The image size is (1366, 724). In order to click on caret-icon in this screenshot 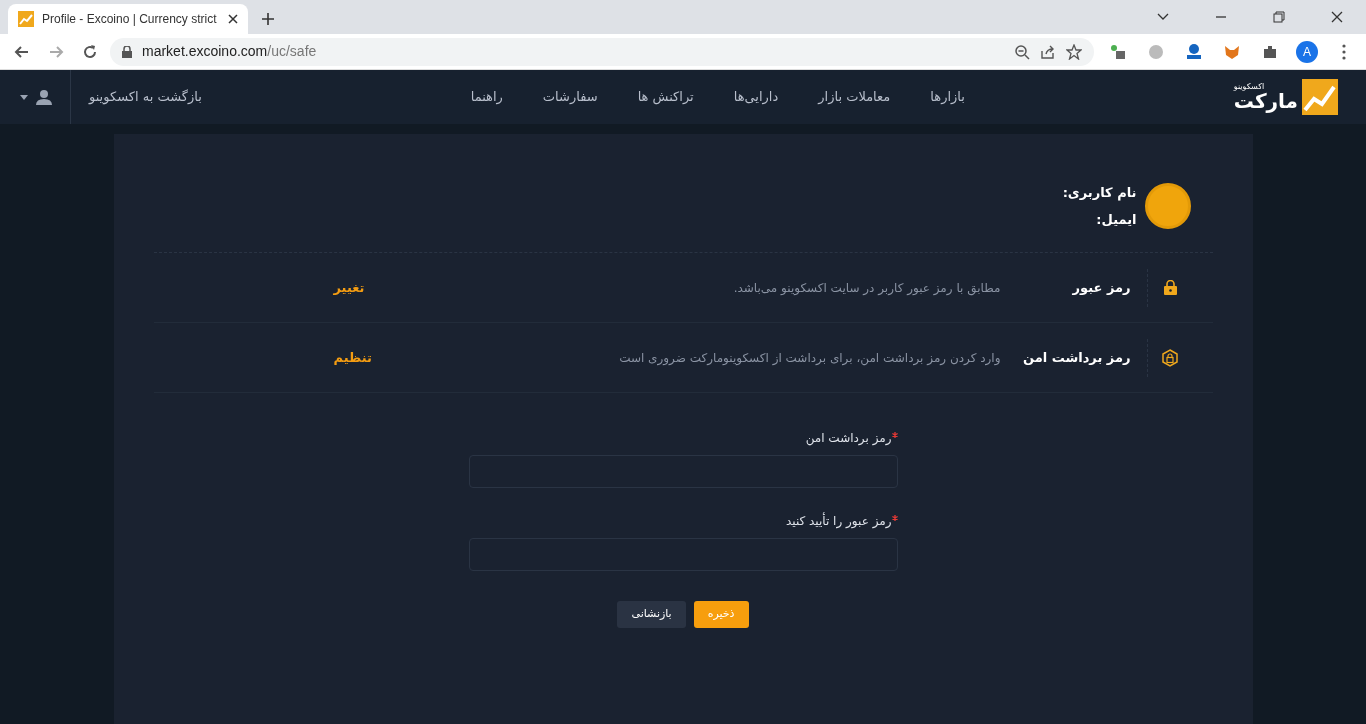, I will do `click(24, 97)`.